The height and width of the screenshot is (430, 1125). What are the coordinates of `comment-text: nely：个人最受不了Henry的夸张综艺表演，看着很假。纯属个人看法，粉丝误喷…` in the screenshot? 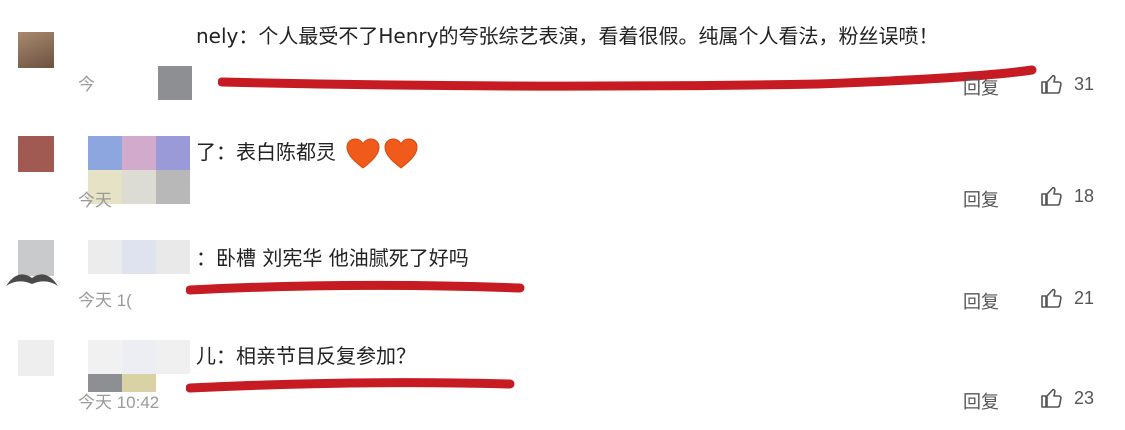 It's located at (567, 36).